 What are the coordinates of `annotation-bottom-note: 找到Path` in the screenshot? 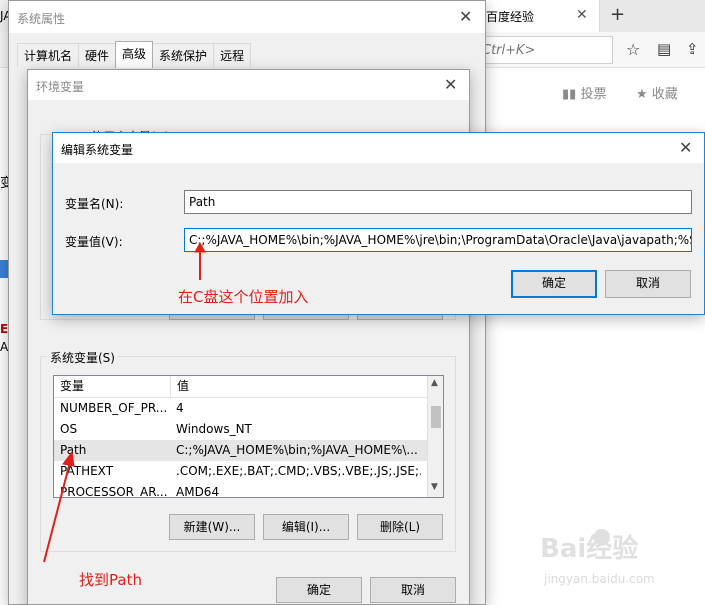 It's located at (110, 580).